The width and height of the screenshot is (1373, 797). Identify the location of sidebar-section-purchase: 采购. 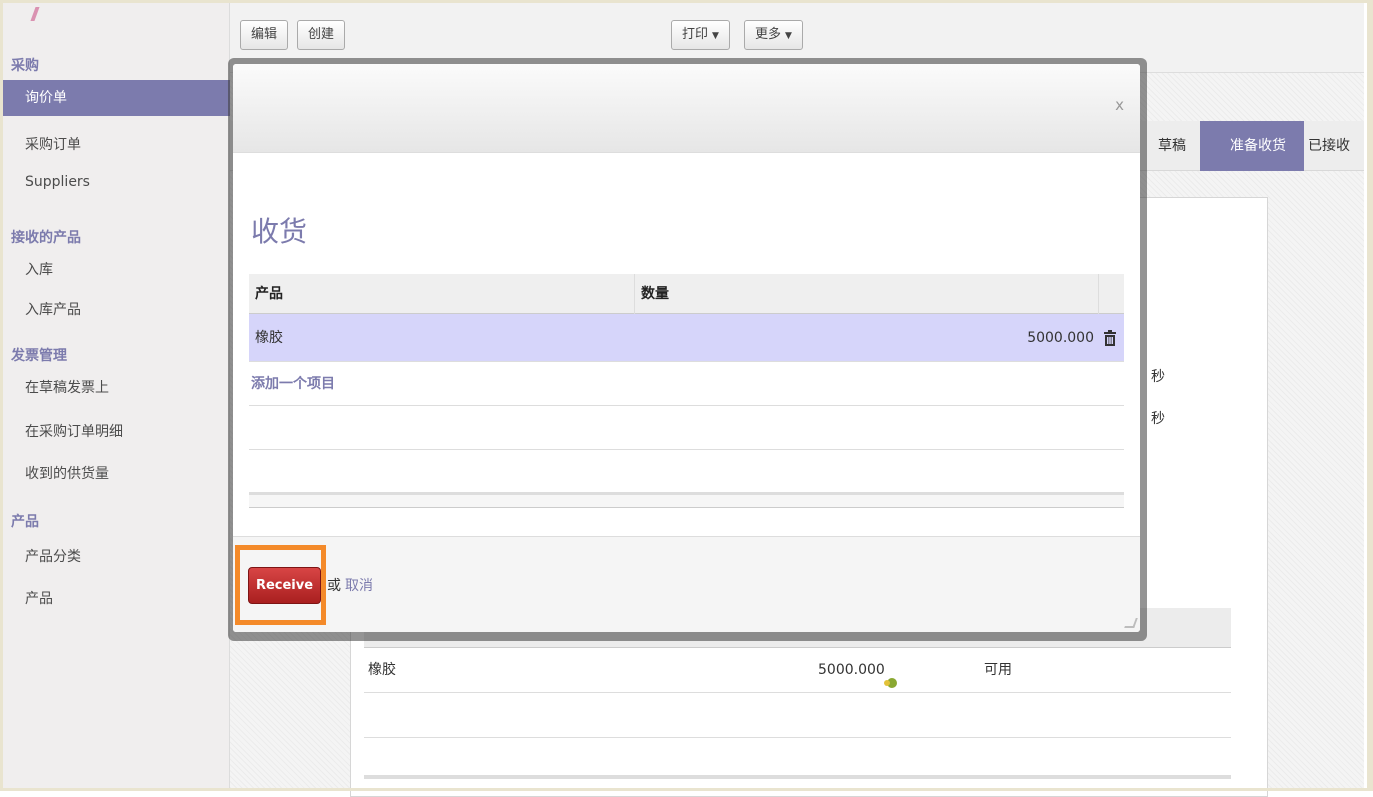
(25, 66).